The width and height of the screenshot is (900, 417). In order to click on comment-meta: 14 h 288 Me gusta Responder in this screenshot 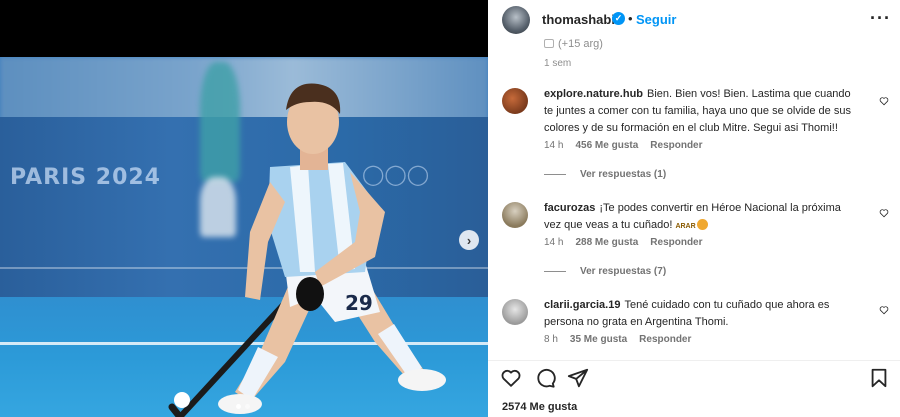, I will do `click(623, 242)`.